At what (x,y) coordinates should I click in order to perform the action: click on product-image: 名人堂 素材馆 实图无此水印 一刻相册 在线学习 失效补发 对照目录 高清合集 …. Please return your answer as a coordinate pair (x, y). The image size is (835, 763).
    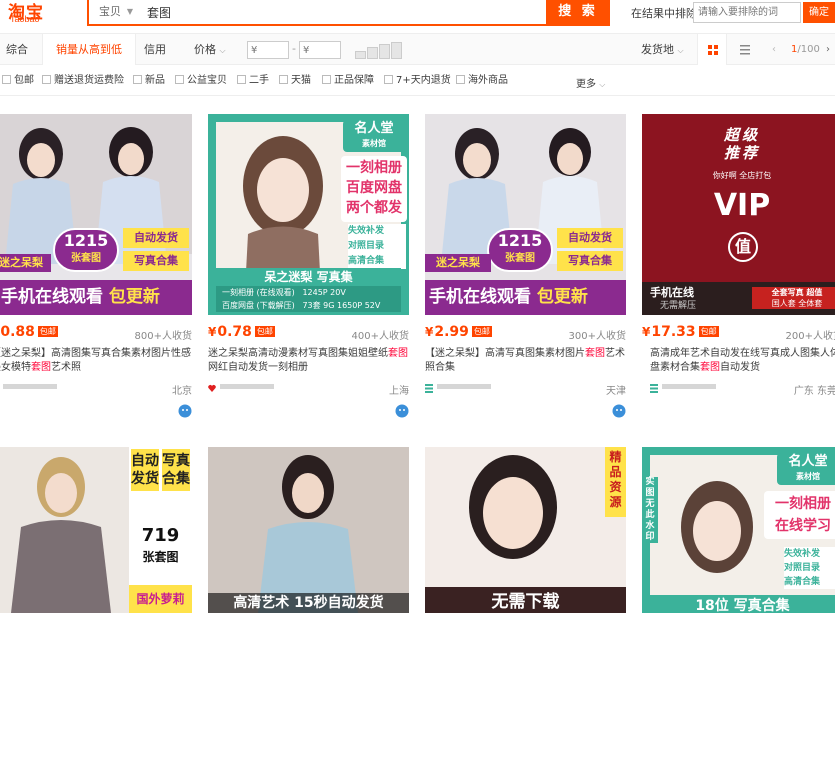
    Looking at the image, I should click on (738, 530).